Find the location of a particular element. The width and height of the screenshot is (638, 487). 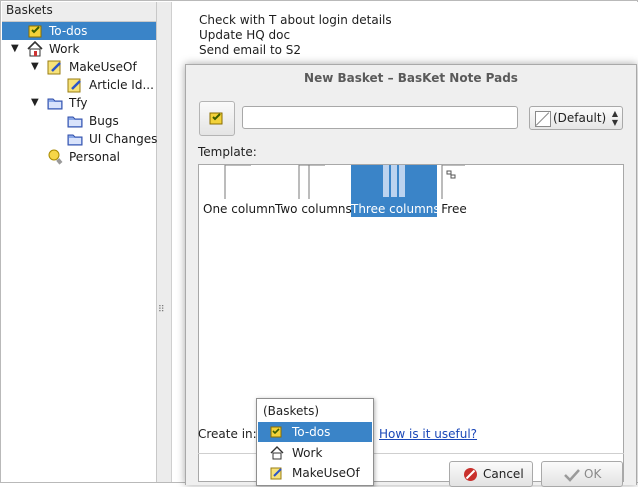

cancel-button-label: Cancel is located at coordinates (503, 474).